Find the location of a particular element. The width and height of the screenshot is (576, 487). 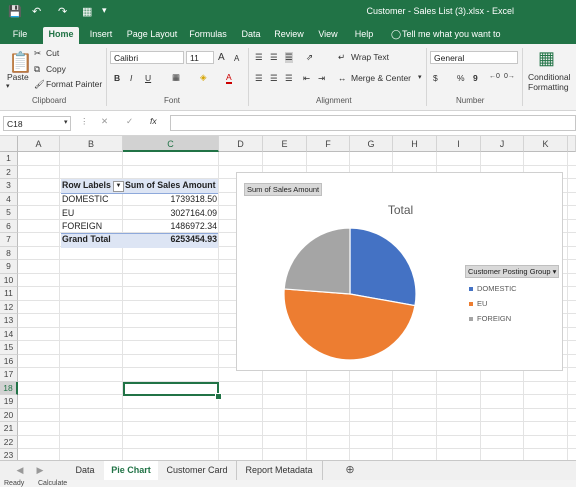

qat-customize-icon: ▦ is located at coordinates (87, 11).